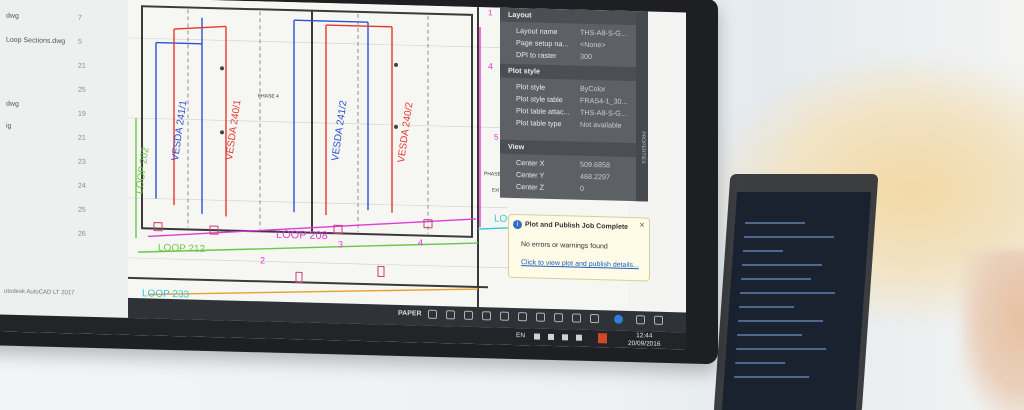  Describe the element at coordinates (574, 148) in the screenshot. I see `props-section-view: View` at that location.